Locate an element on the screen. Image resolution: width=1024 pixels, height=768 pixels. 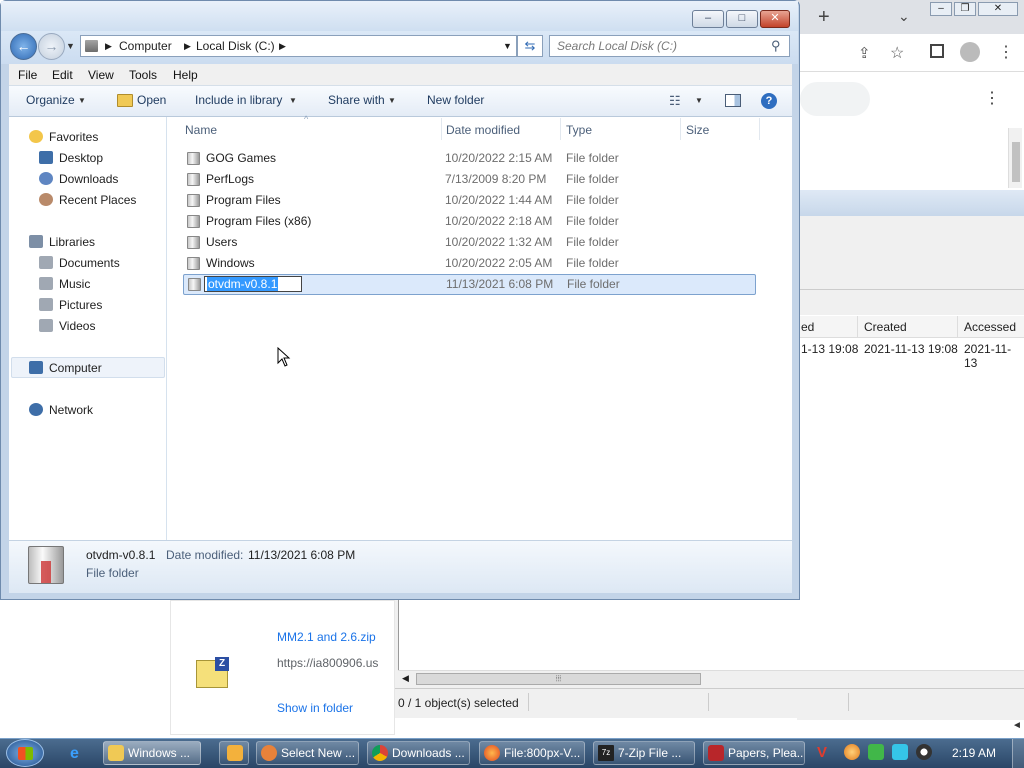
new-tab-icon: + is located at coordinates (824, 17).